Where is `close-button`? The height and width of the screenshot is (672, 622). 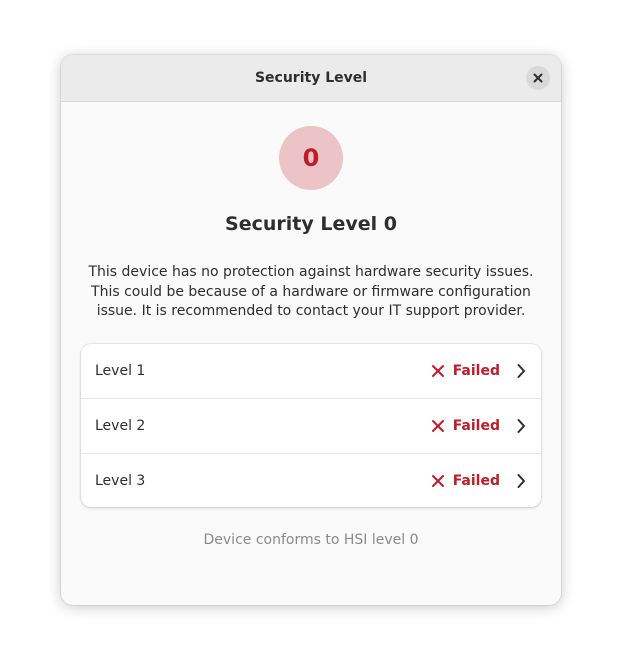 close-button is located at coordinates (538, 78).